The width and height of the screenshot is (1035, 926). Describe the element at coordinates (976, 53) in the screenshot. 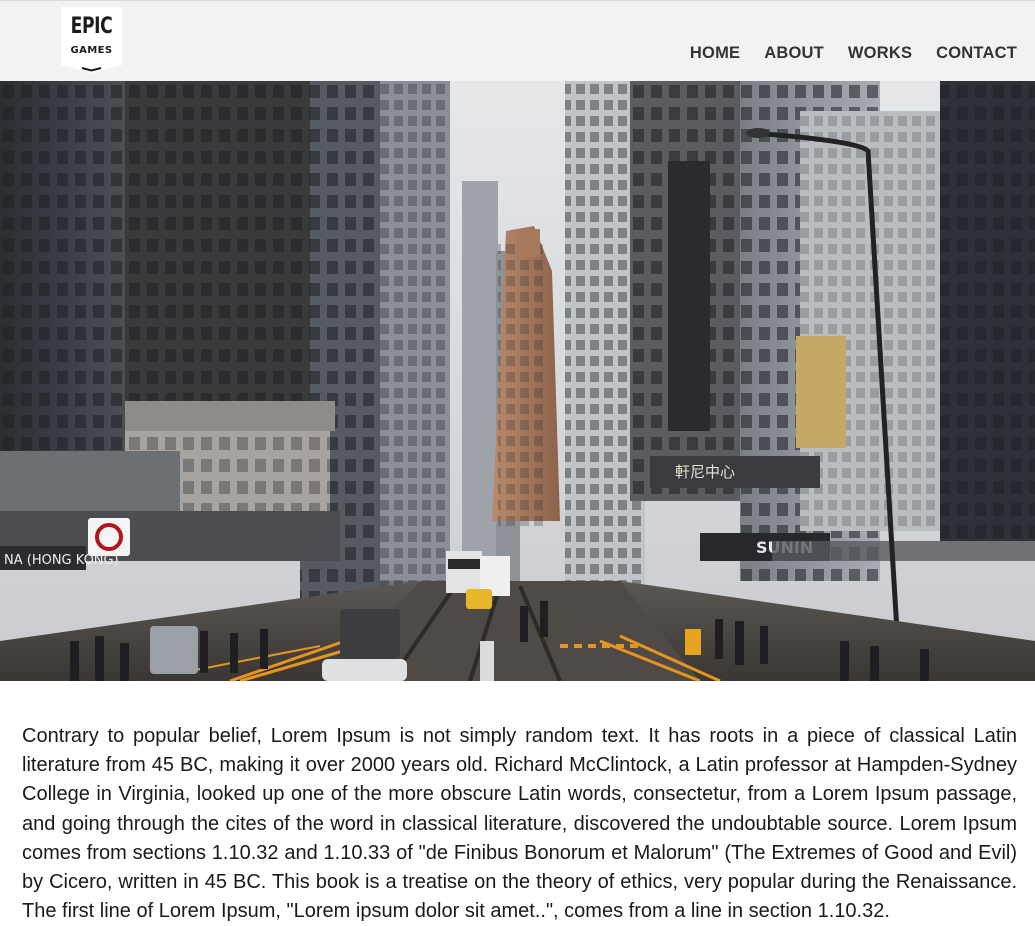

I see `nav-link-contact: CONTACT` at that location.